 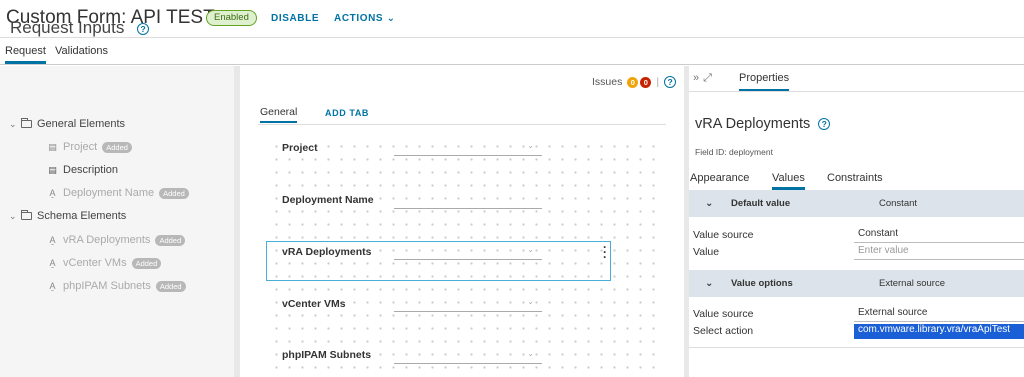 I want to click on value-source-select: External source, so click(x=939, y=314).